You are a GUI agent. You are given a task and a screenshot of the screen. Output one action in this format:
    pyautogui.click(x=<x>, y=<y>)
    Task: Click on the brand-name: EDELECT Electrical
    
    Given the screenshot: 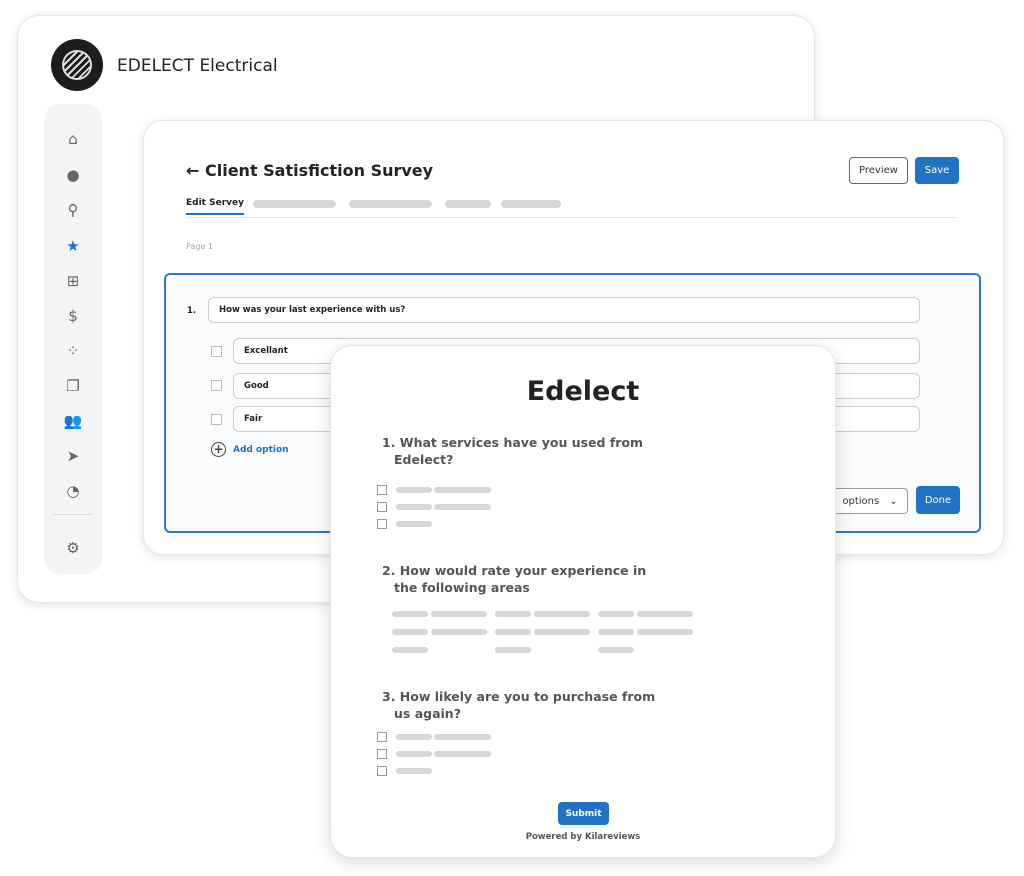 What is the action you would take?
    pyautogui.click(x=197, y=66)
    